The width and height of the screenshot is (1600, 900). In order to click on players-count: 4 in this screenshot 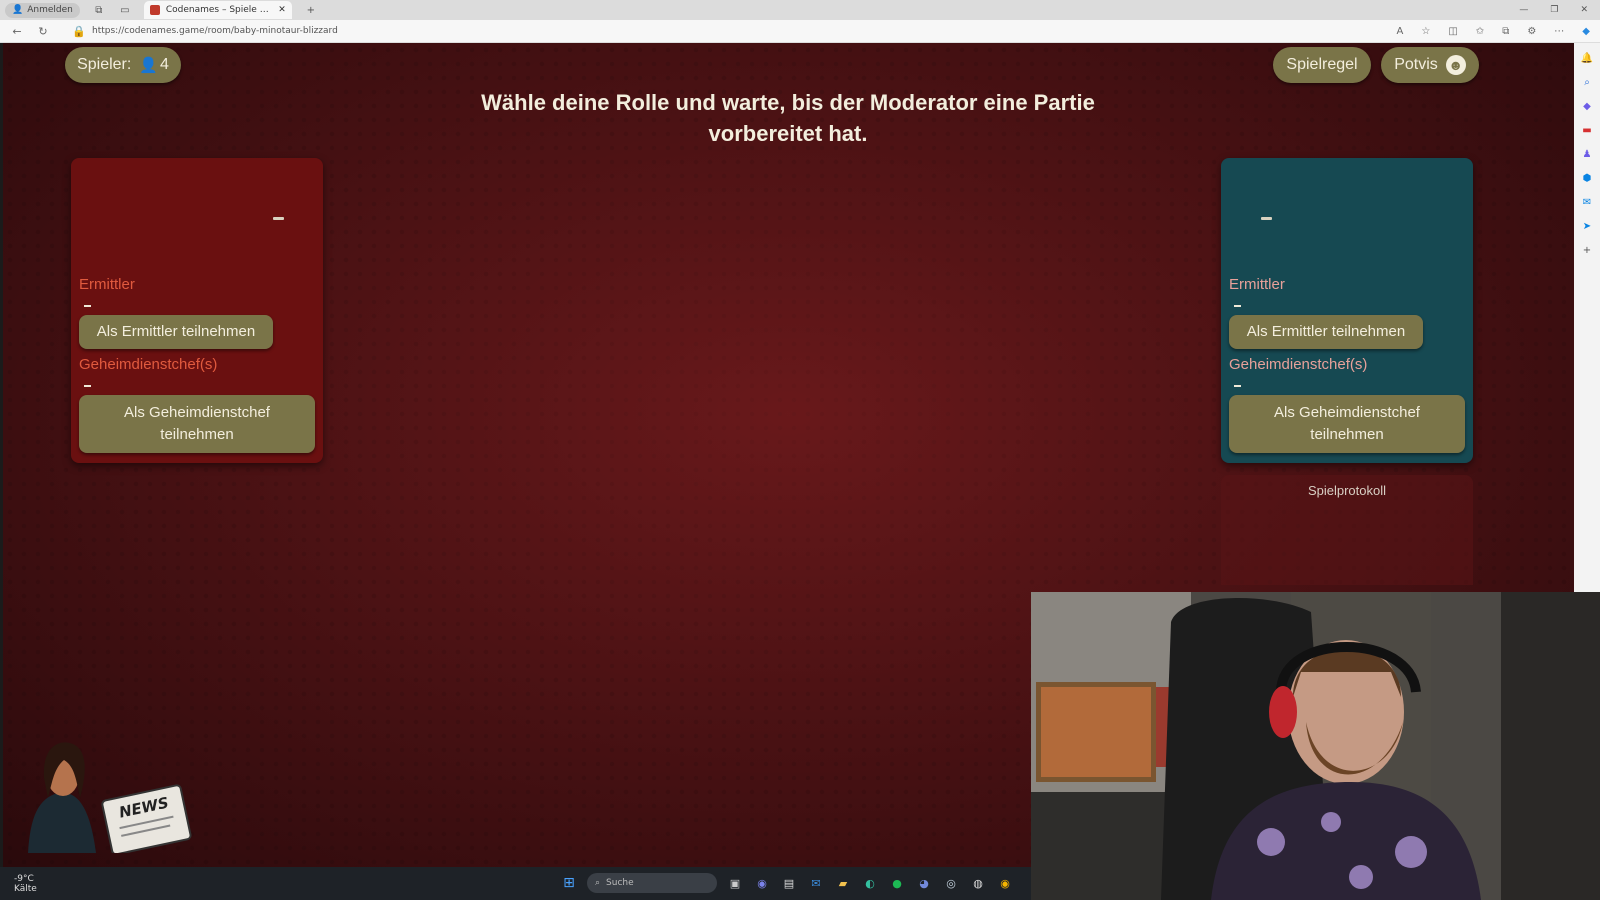, I will do `click(164, 64)`.